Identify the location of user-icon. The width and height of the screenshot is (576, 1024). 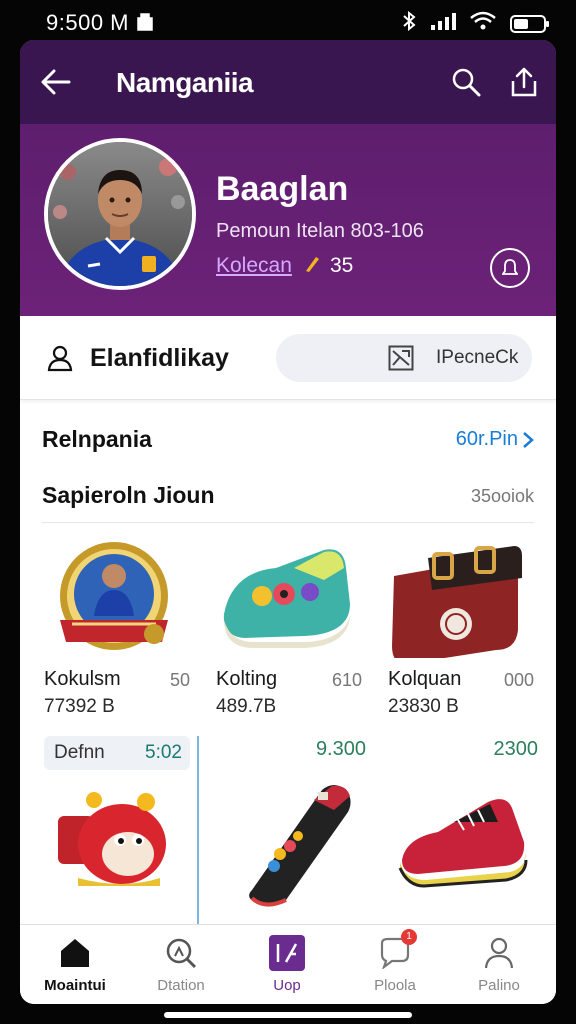
(60, 360).